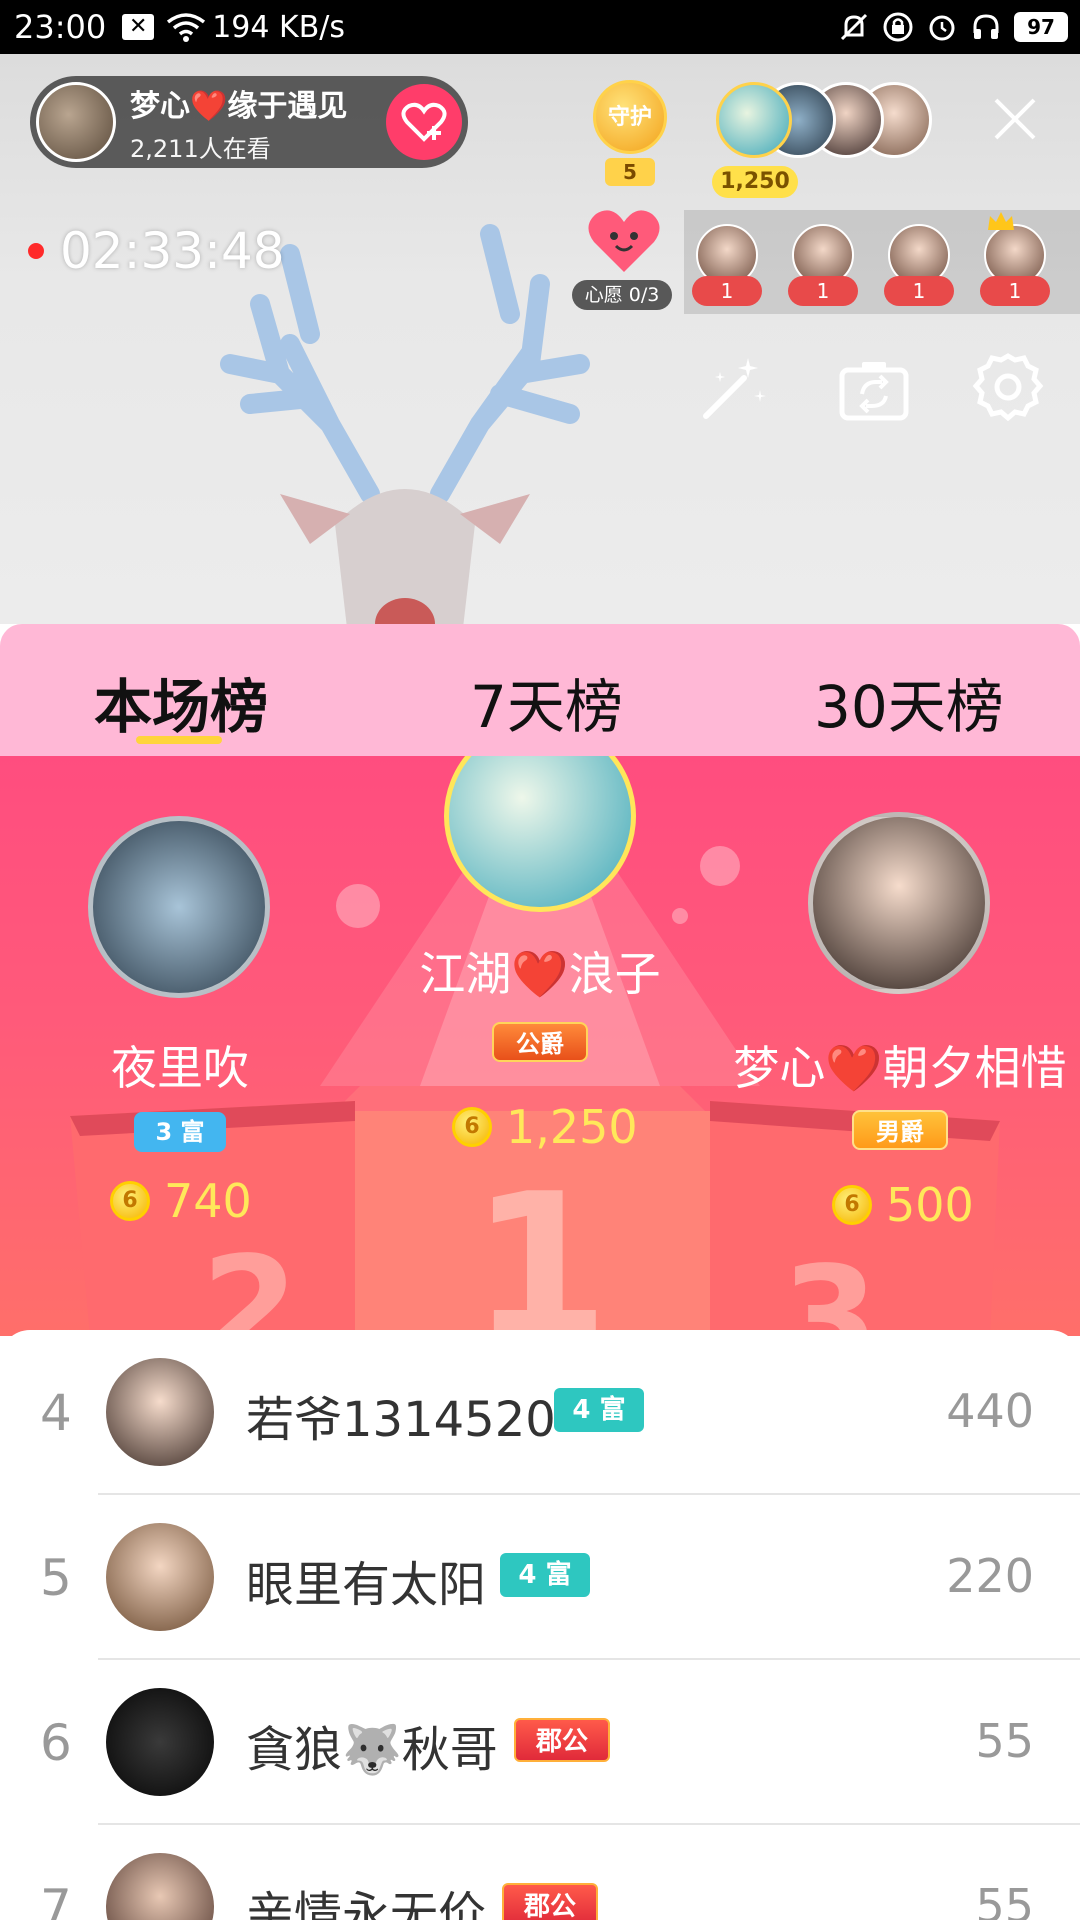 The image size is (1080, 1920). I want to click on list-item: 6 貪狼🐺秋哥 郡公 55, so click(540, 1742).